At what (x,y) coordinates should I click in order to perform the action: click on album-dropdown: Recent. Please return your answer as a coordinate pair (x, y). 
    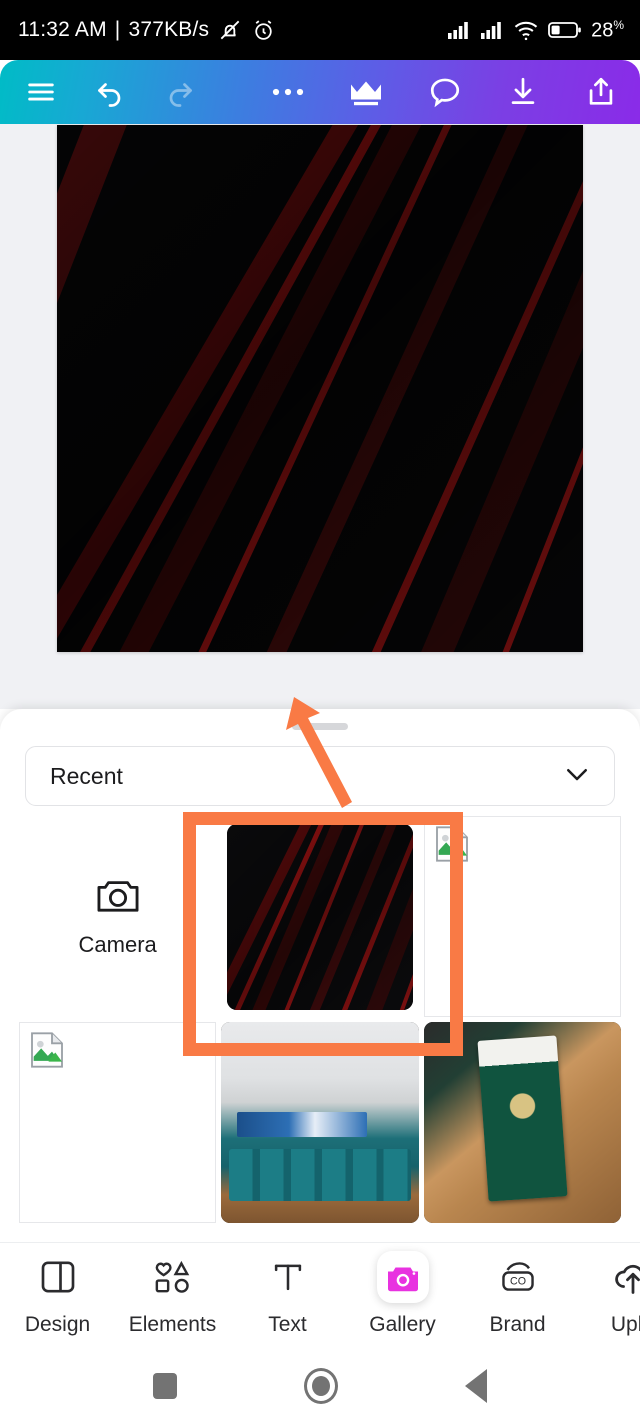
    Looking at the image, I should click on (320, 776).